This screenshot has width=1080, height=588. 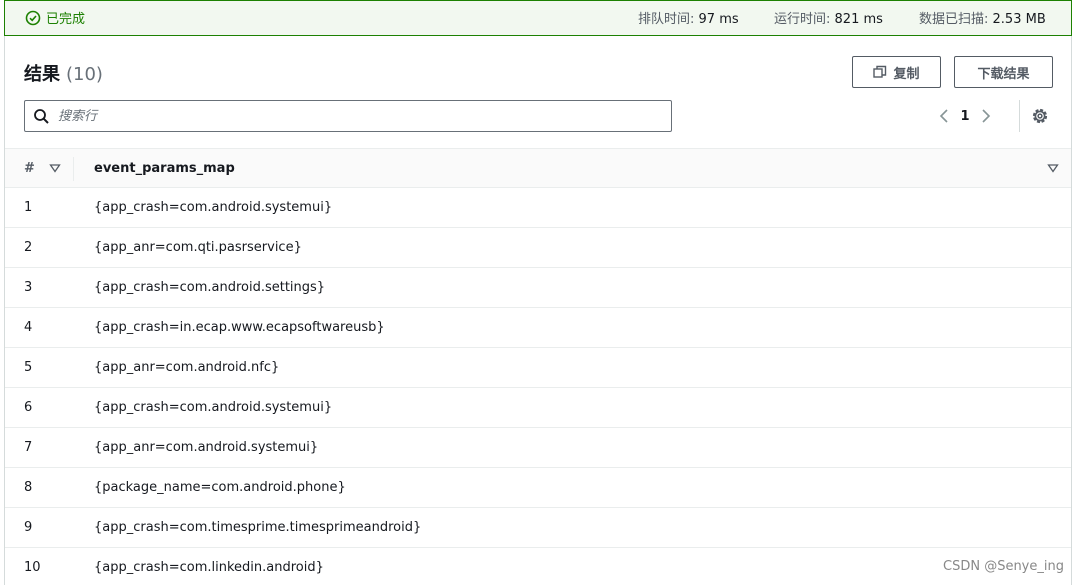 I want to click on status-indicator: 已完成, so click(x=55, y=17).